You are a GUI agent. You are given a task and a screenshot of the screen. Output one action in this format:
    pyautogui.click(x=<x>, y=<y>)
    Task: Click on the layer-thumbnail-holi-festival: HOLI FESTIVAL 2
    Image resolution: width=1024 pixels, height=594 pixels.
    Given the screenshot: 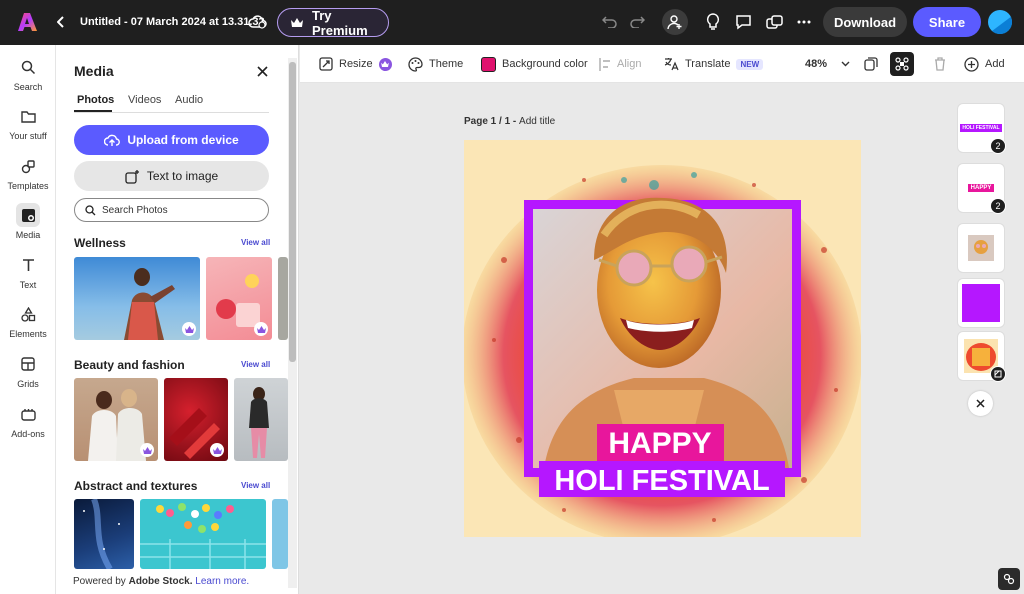 What is the action you would take?
    pyautogui.click(x=982, y=129)
    